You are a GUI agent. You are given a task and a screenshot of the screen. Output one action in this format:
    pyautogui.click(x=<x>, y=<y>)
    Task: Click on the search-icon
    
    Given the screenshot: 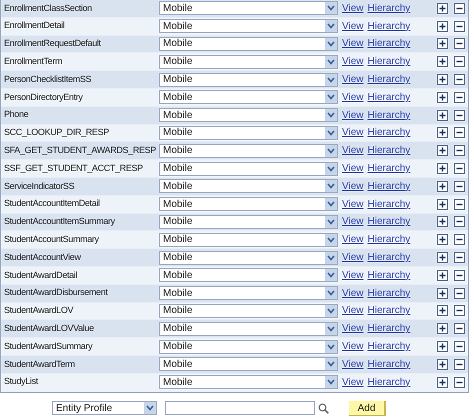 What is the action you would take?
    pyautogui.click(x=323, y=408)
    